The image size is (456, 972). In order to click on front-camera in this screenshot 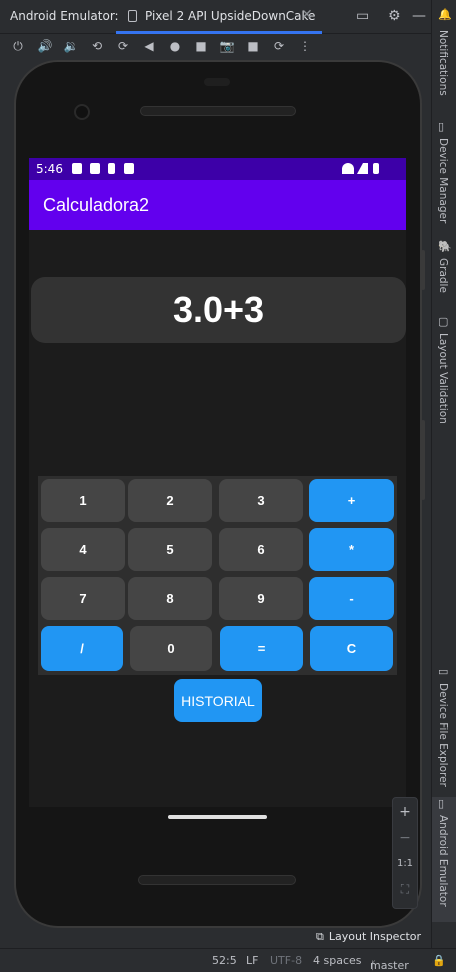, I will do `click(82, 112)`.